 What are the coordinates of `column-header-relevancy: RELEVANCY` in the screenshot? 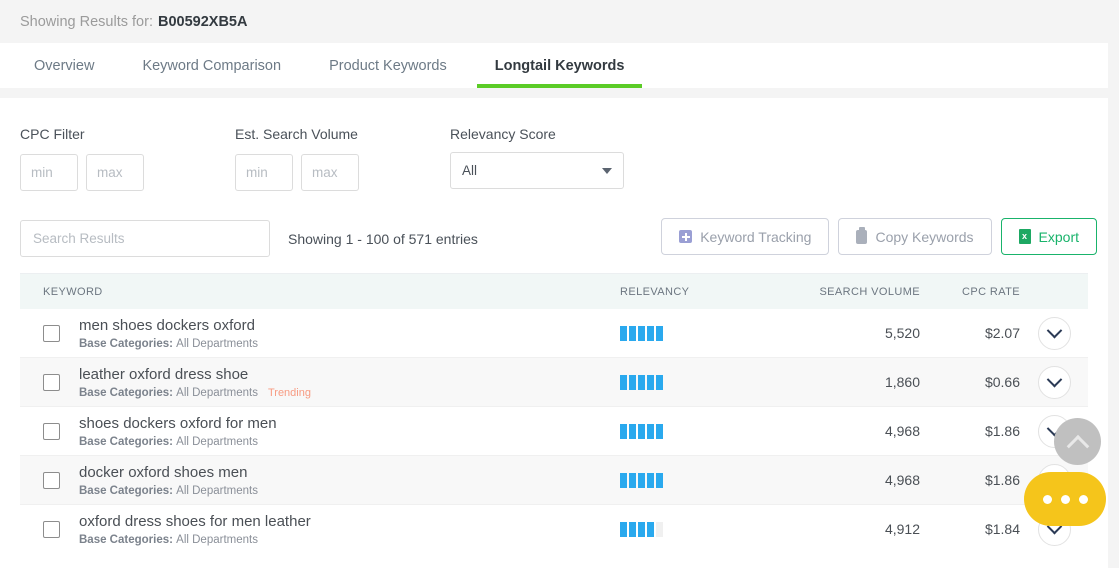 It's located at (655, 291).